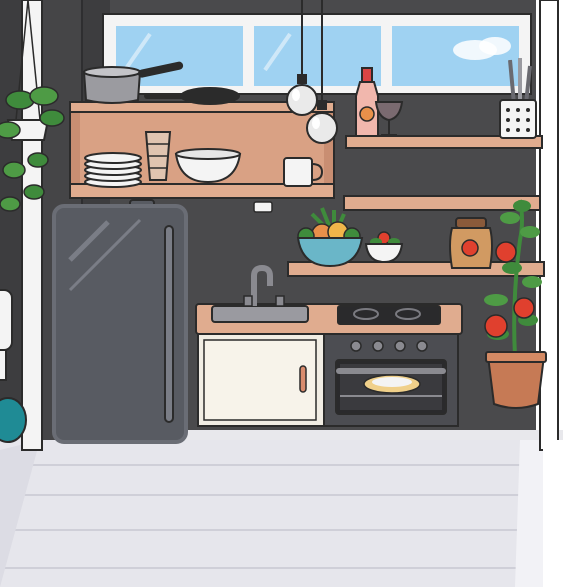 The height and width of the screenshot is (587, 563). What do you see at coordinates (549, 225) in the screenshot?
I see `right-pillar` at bounding box center [549, 225].